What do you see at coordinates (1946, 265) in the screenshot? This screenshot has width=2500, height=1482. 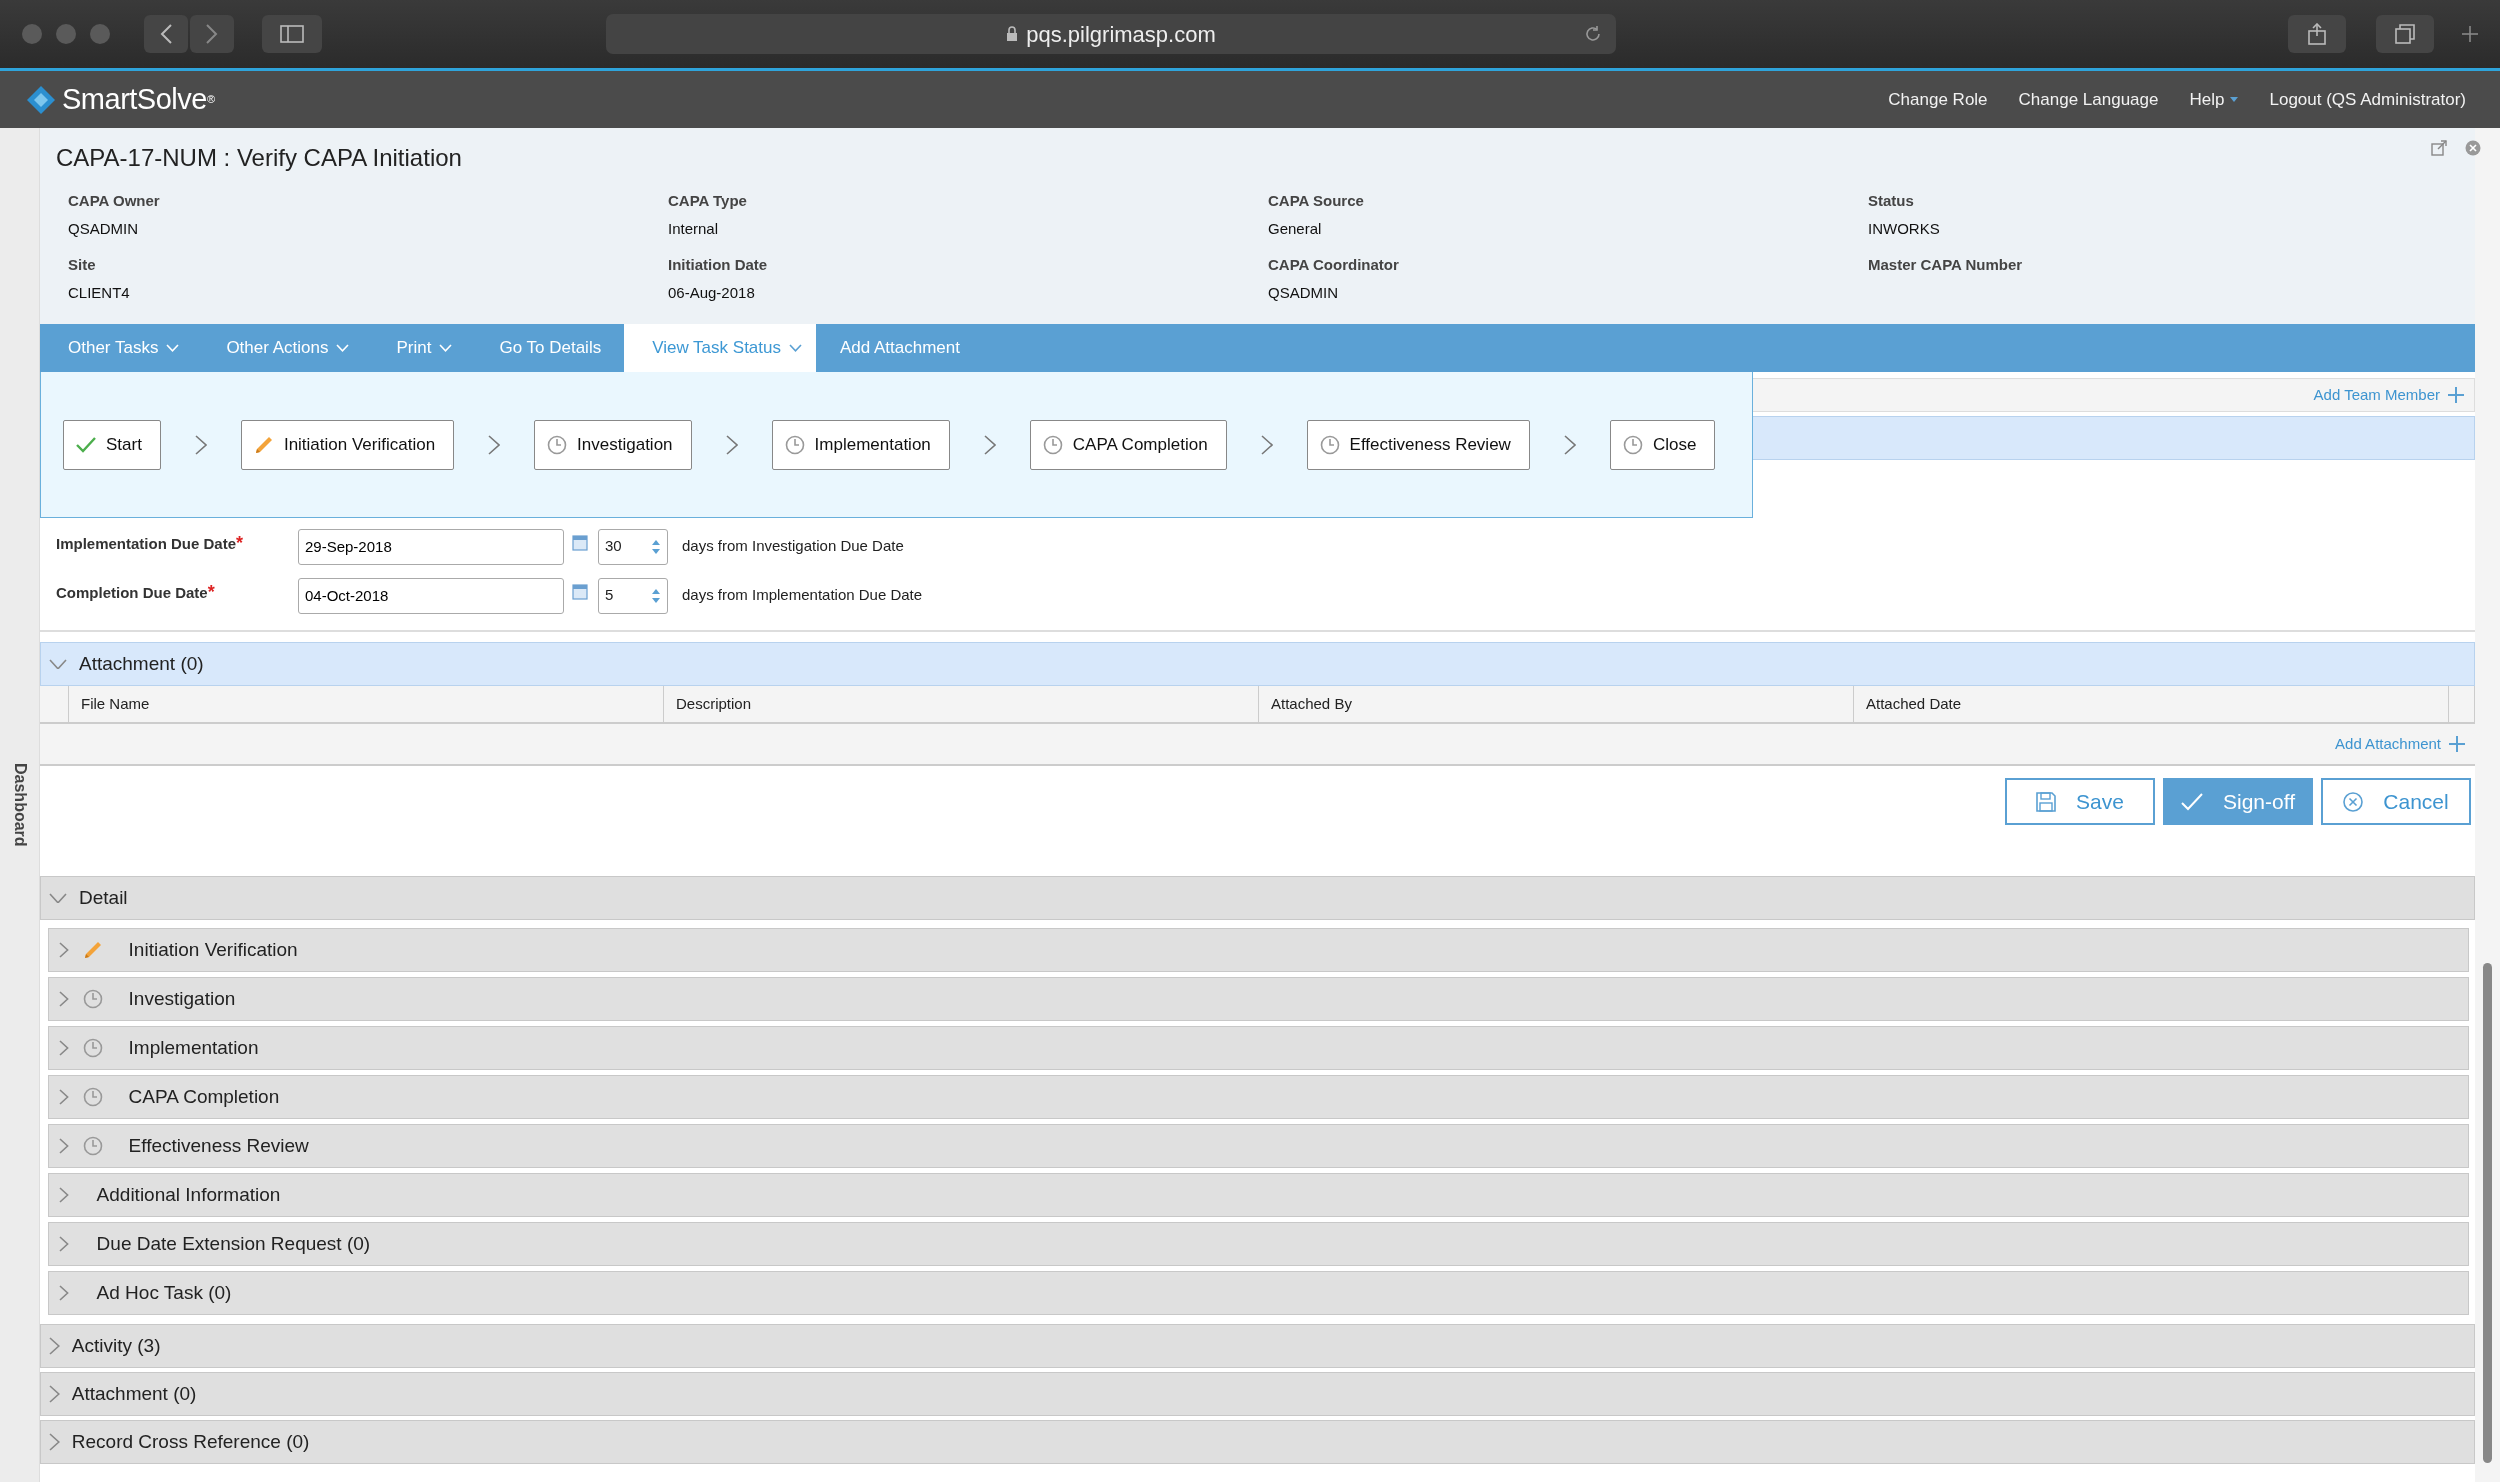 I see `field-label: Master CAPA Number` at bounding box center [1946, 265].